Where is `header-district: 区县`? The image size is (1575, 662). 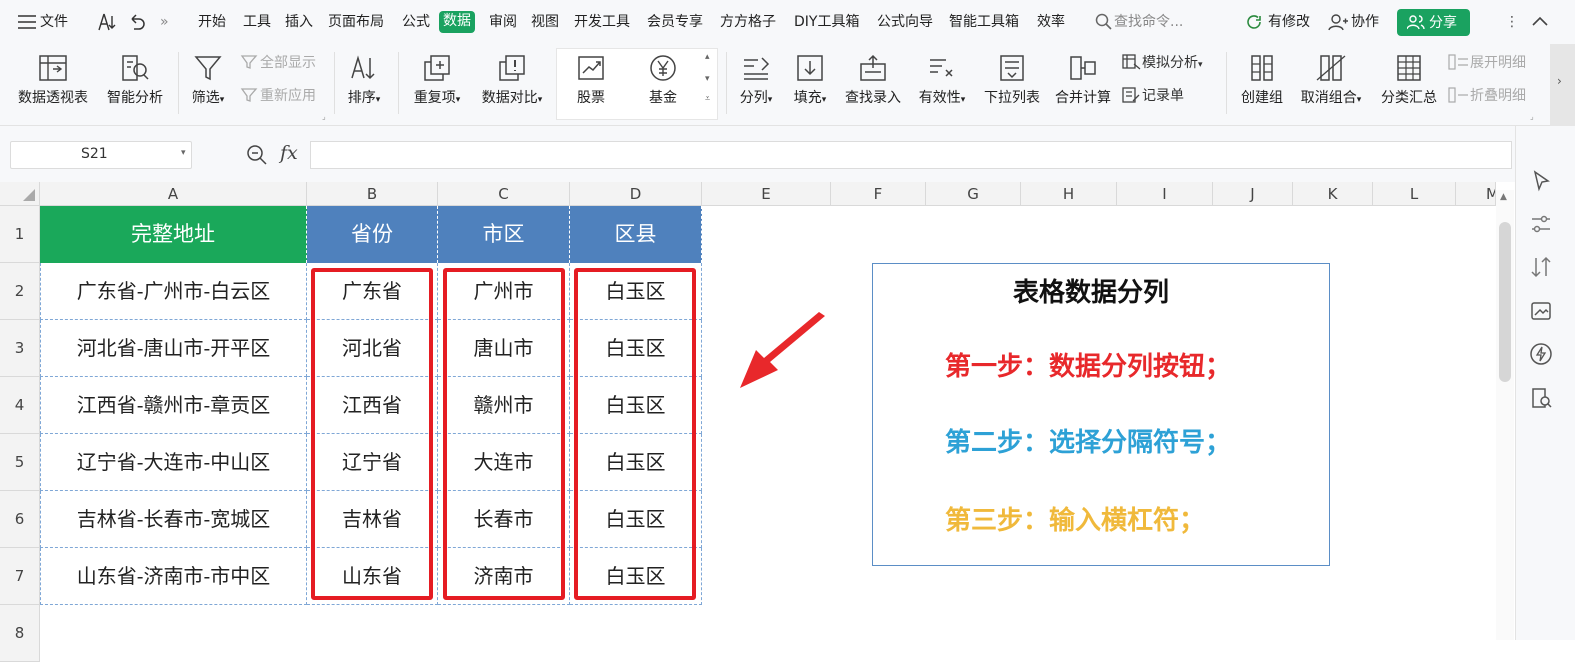
header-district: 区县 is located at coordinates (636, 234).